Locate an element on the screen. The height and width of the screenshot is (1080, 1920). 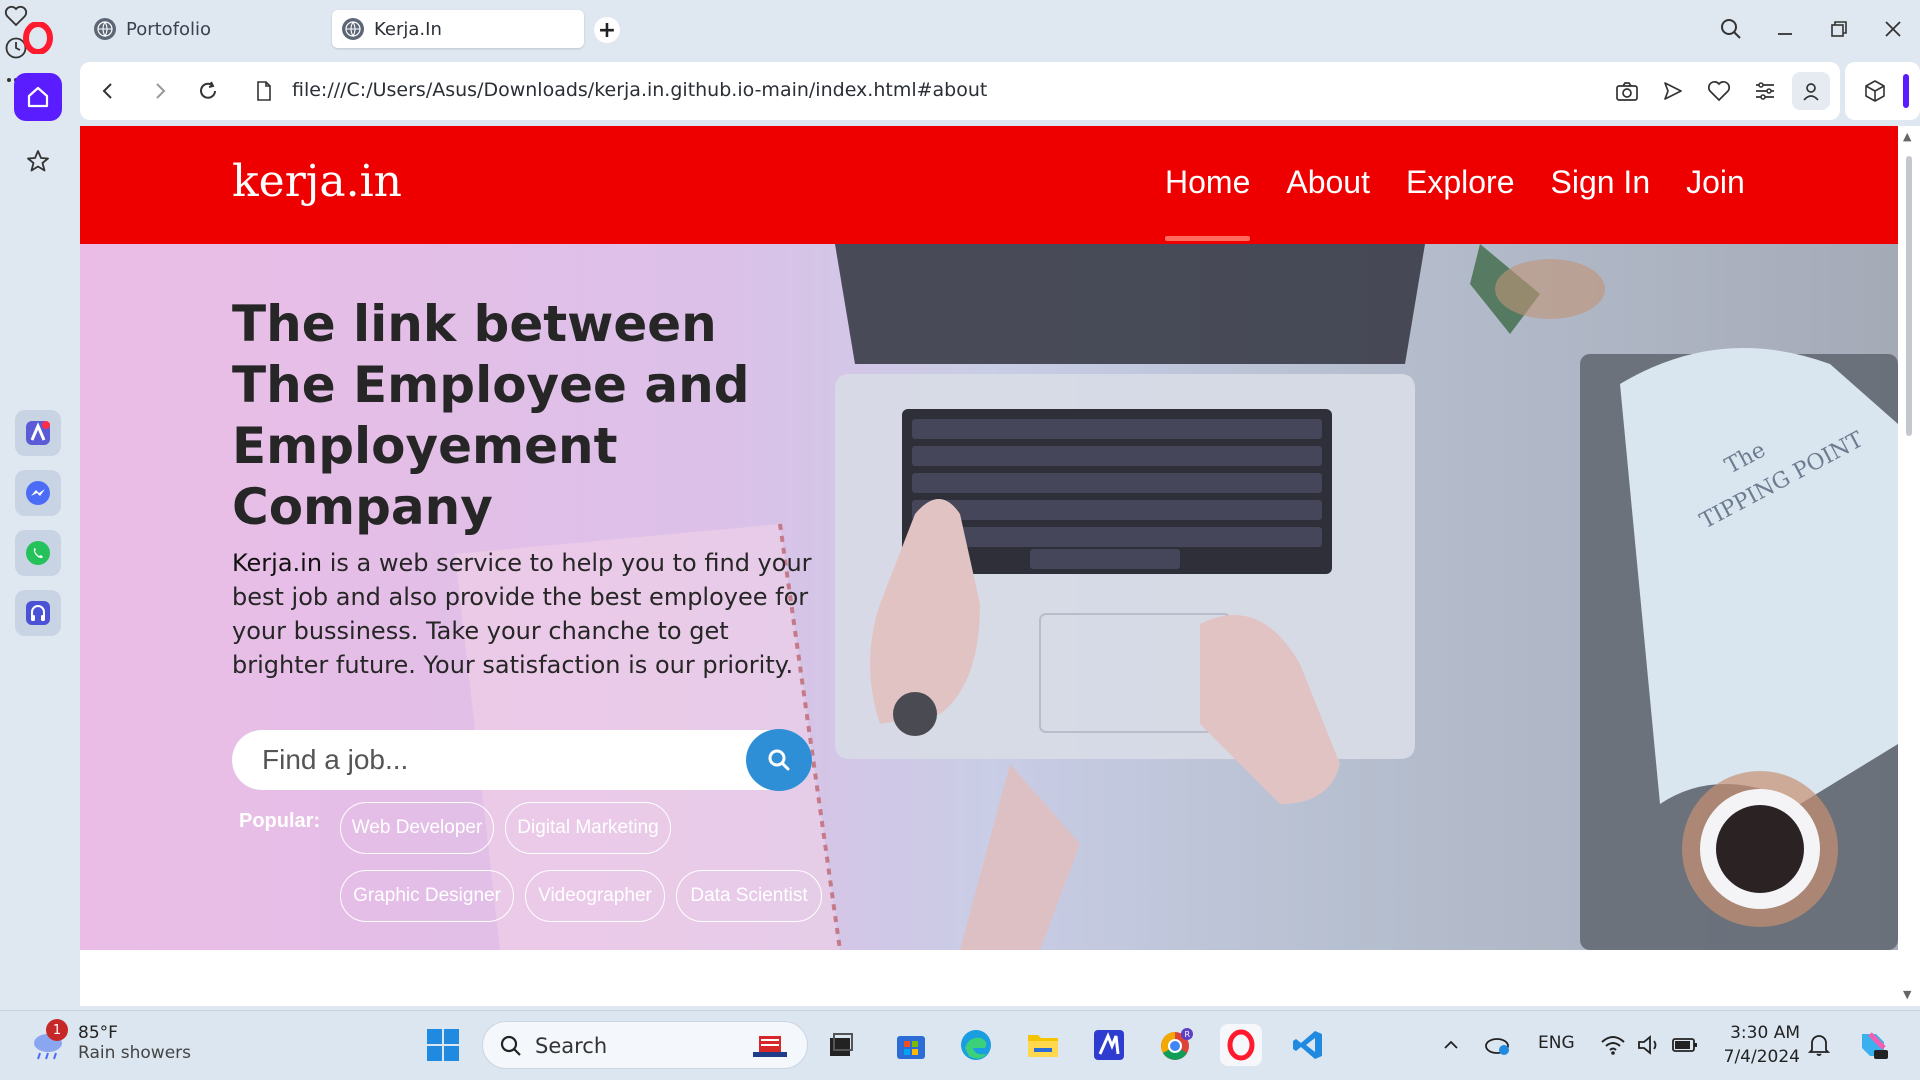
extensions-cube-icon is located at coordinates (1875, 93).